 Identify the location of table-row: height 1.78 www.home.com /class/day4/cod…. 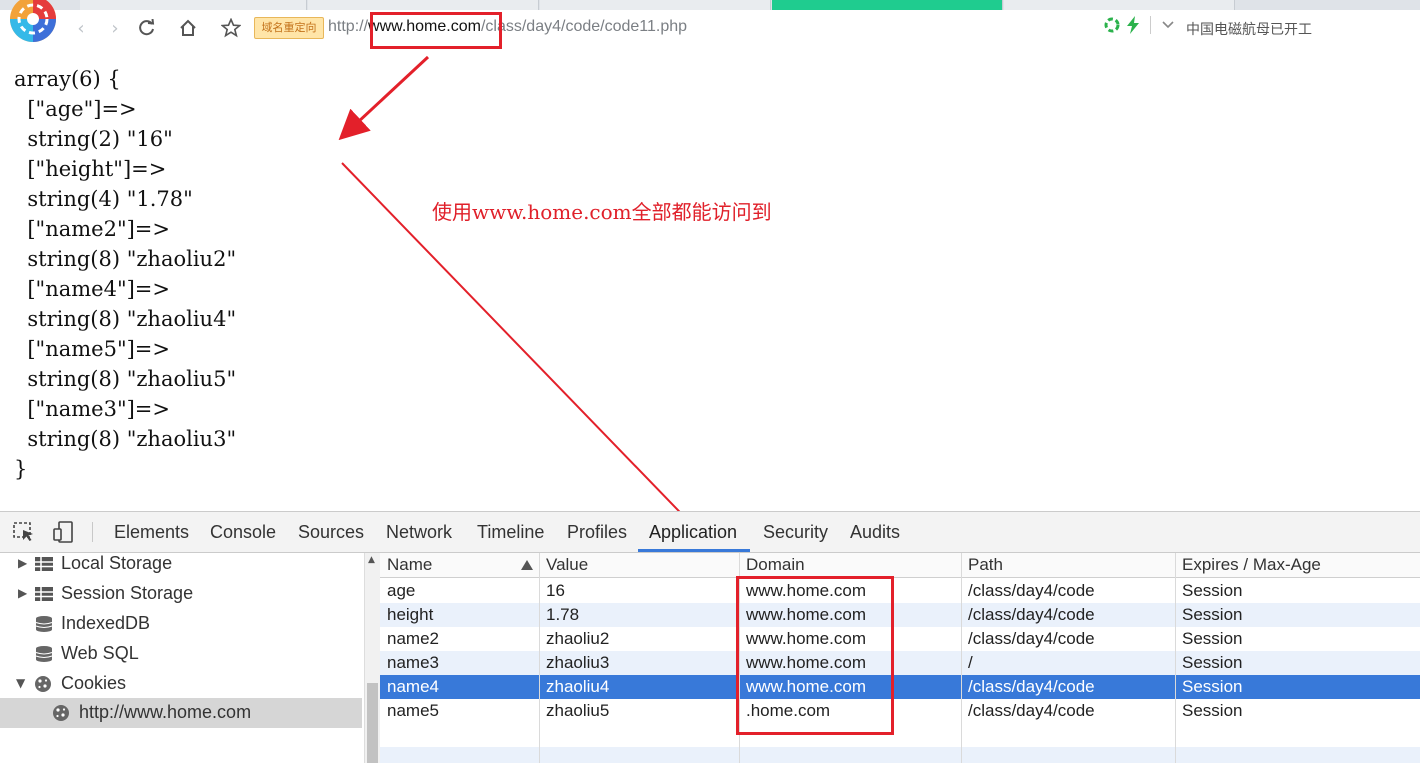
(900, 615).